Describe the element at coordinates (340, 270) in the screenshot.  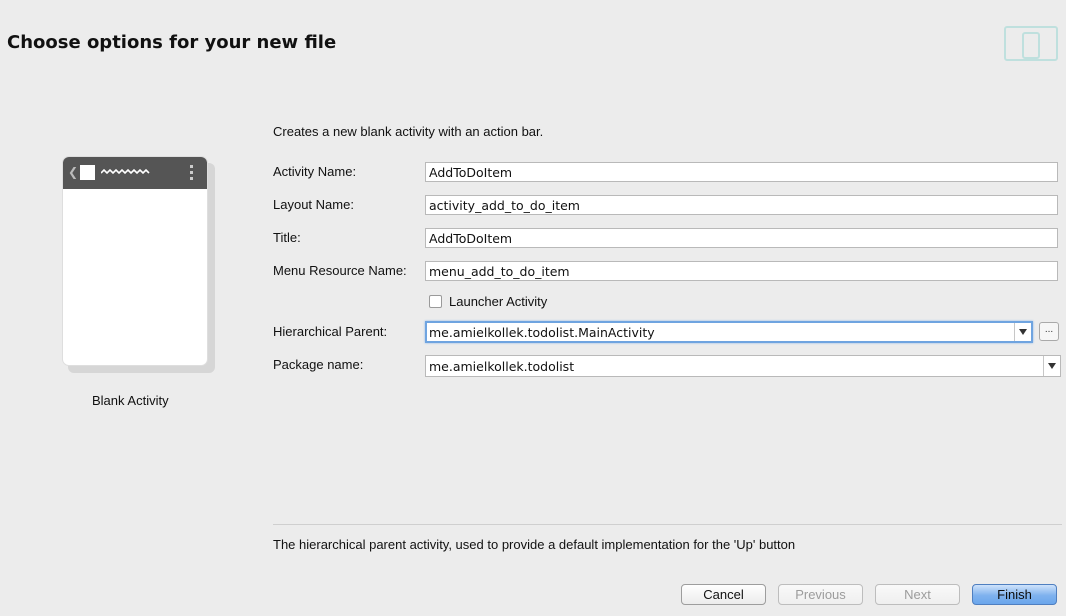
I see `menu-resource-name-label: Menu Resource Name:` at that location.